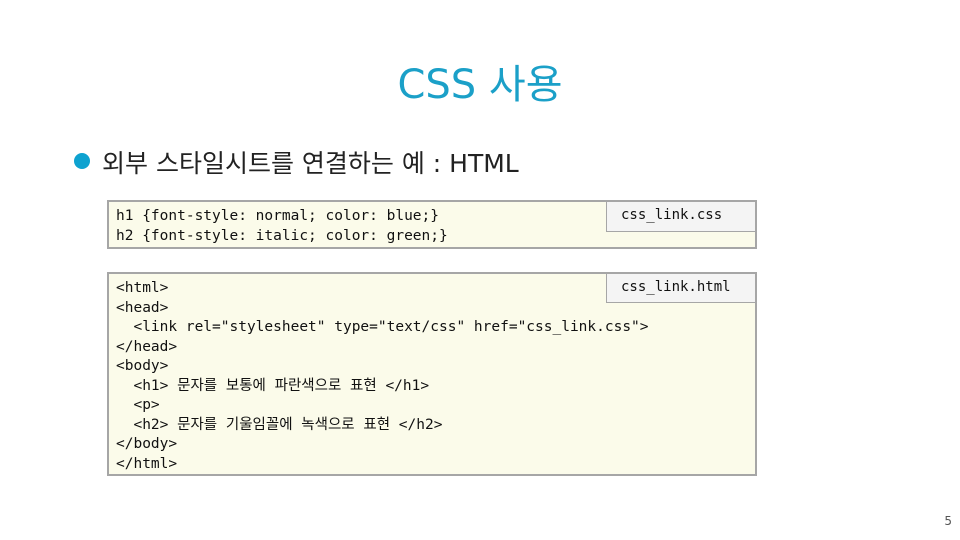  Describe the element at coordinates (82, 161) in the screenshot. I see `bullet-dot-icon` at that location.